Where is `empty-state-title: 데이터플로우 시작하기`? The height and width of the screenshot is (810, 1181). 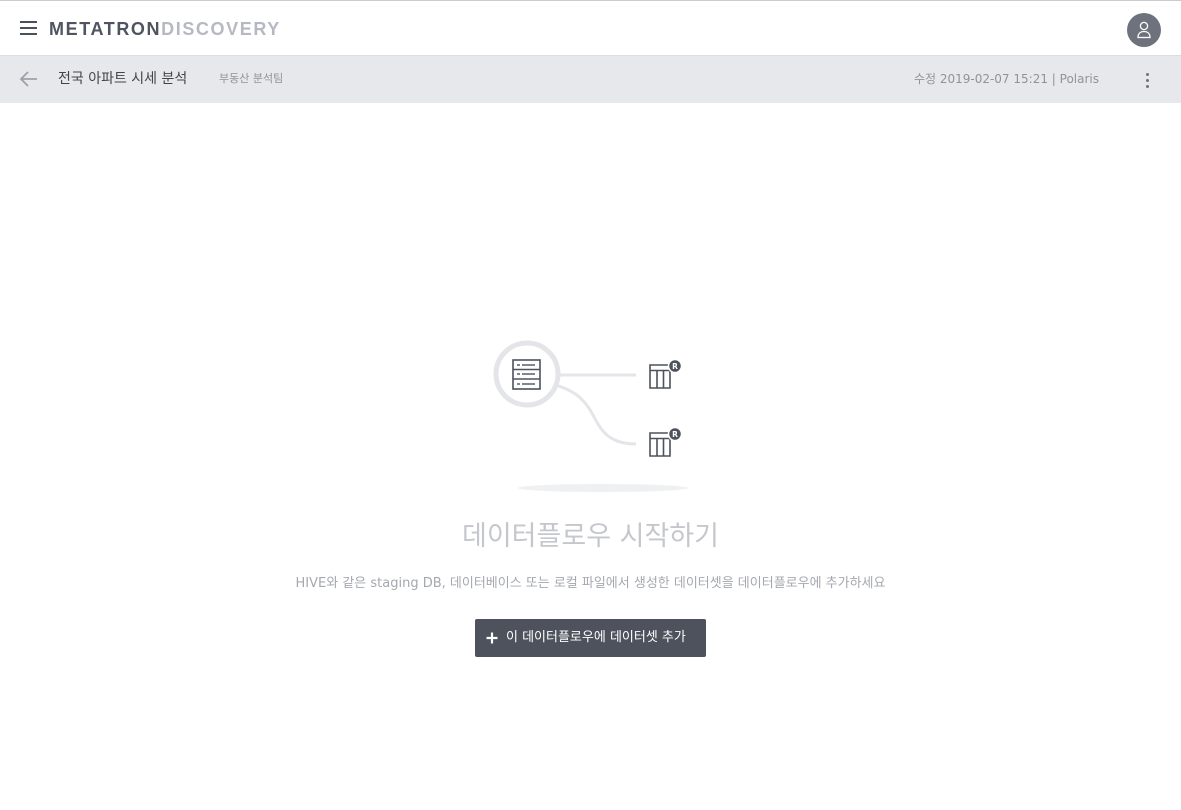
empty-state-title: 데이터플로우 시작하기 is located at coordinates (590, 536).